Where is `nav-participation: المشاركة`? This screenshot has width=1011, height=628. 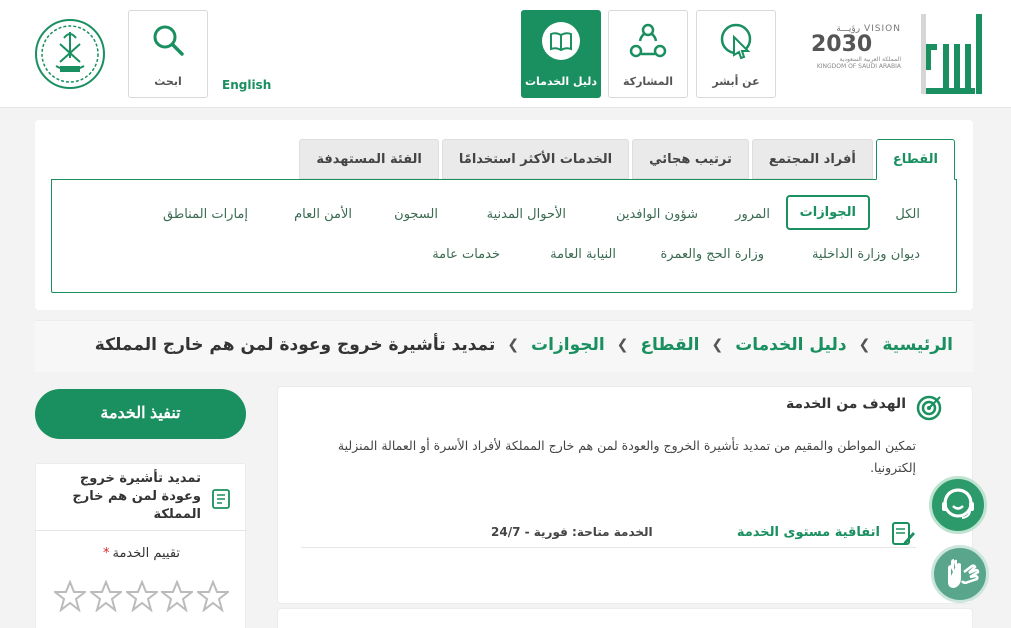
nav-participation: المشاركة is located at coordinates (648, 54).